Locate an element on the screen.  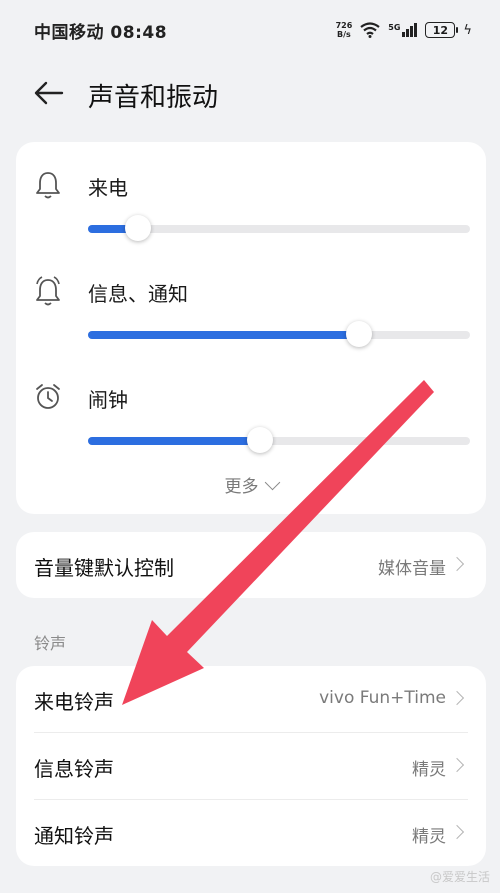
back-arrow-icon is located at coordinates (49, 93).